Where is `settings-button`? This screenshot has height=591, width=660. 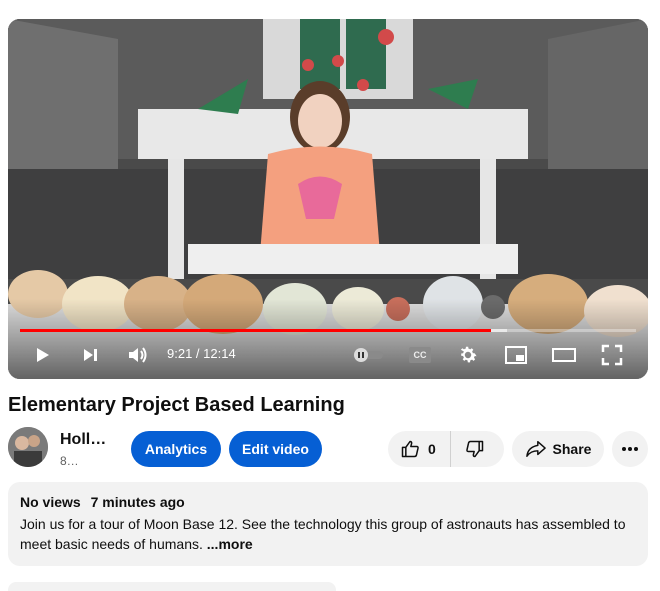
settings-button is located at coordinates (468, 355).